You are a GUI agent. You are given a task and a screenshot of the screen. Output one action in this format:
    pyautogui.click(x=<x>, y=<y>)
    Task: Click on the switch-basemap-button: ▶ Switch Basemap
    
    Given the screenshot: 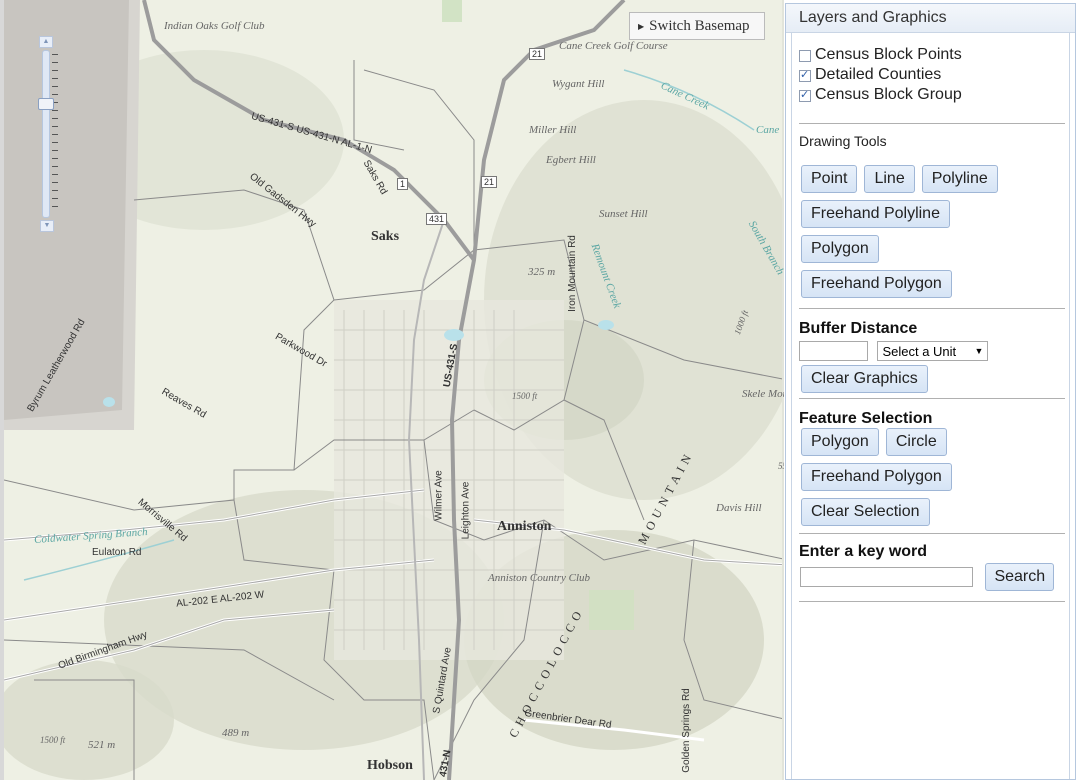 What is the action you would take?
    pyautogui.click(x=697, y=26)
    